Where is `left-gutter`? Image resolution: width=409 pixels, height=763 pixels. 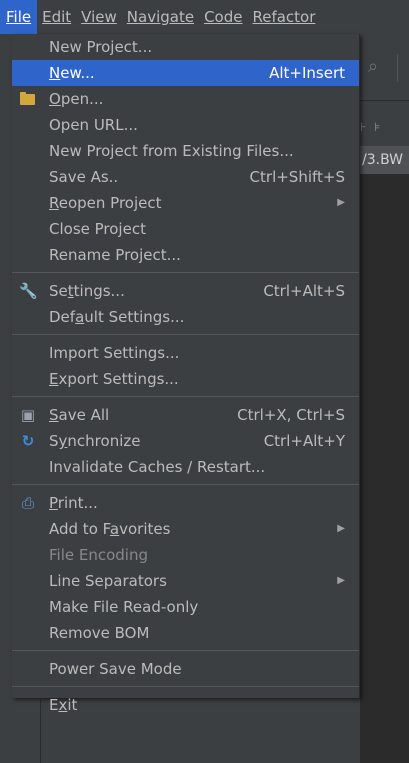
left-gutter is located at coordinates (6, 731).